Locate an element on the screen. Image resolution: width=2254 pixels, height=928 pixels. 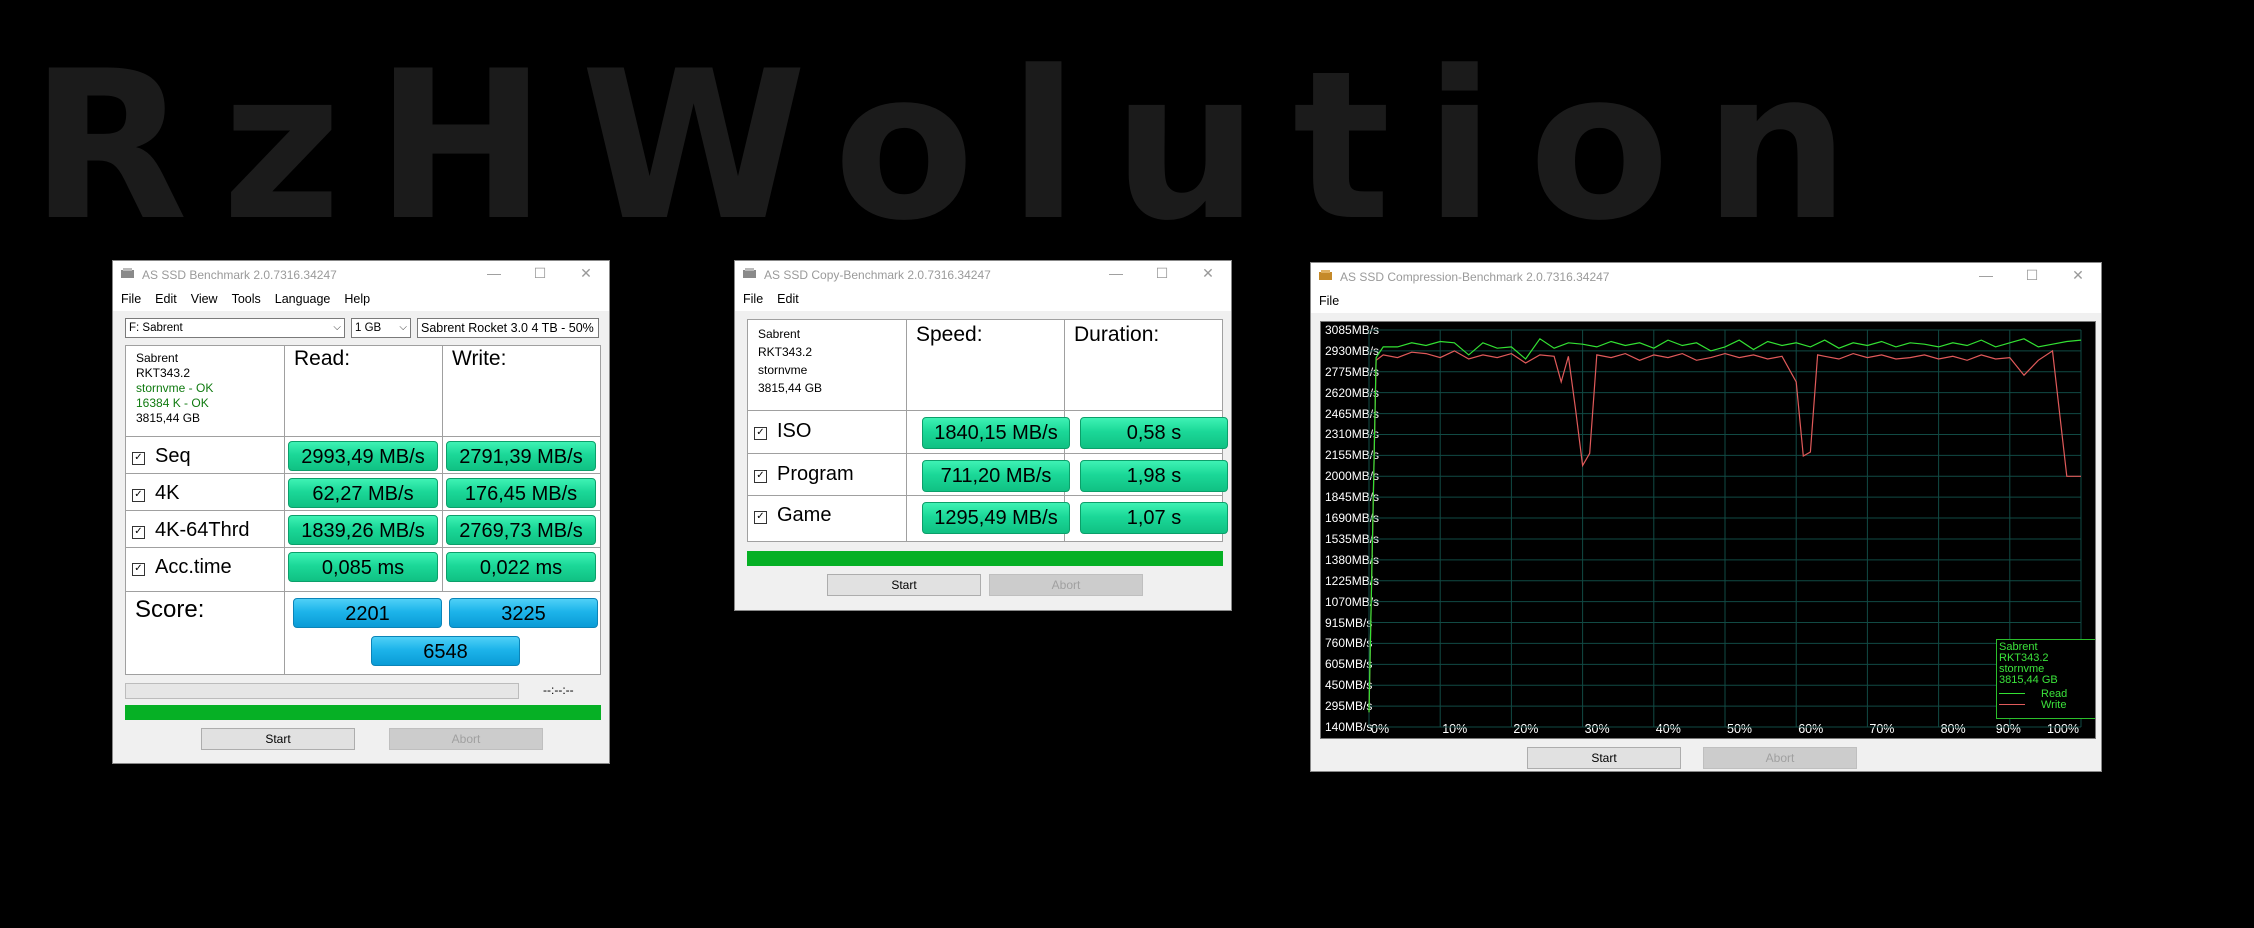
legend-capacity: 3815,44 GB is located at coordinates (2028, 680).